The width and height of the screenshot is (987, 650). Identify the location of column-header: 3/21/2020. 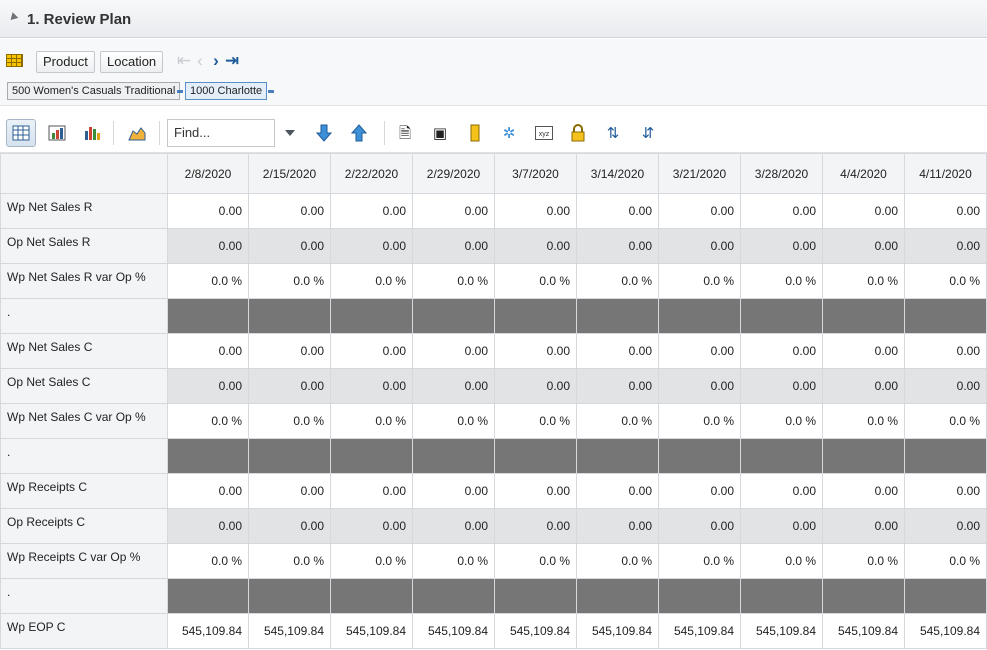
(699, 173).